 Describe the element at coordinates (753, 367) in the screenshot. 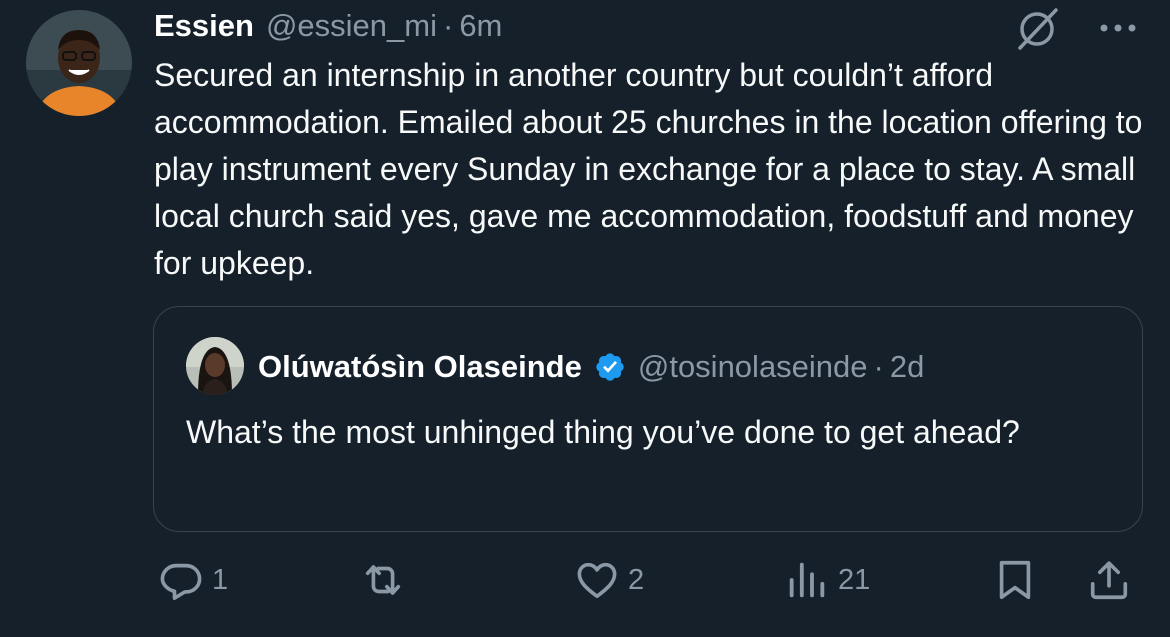

I see `quoted-author-handle: @tosinolaseinde` at that location.